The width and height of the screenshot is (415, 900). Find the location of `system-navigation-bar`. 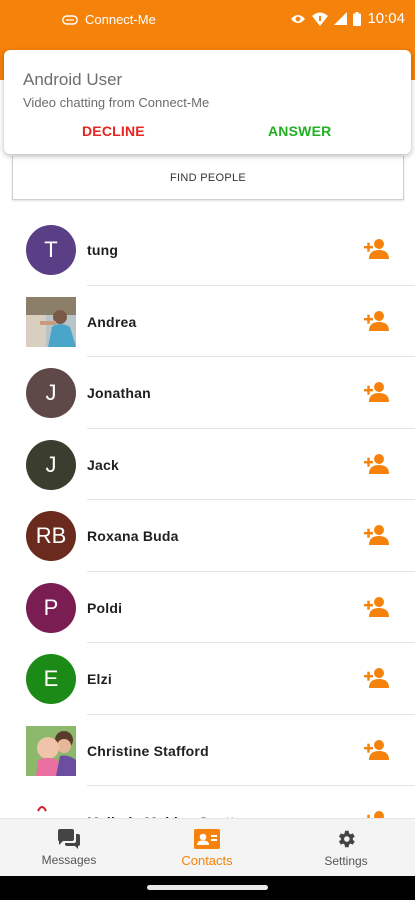

system-navigation-bar is located at coordinates (207, 888).